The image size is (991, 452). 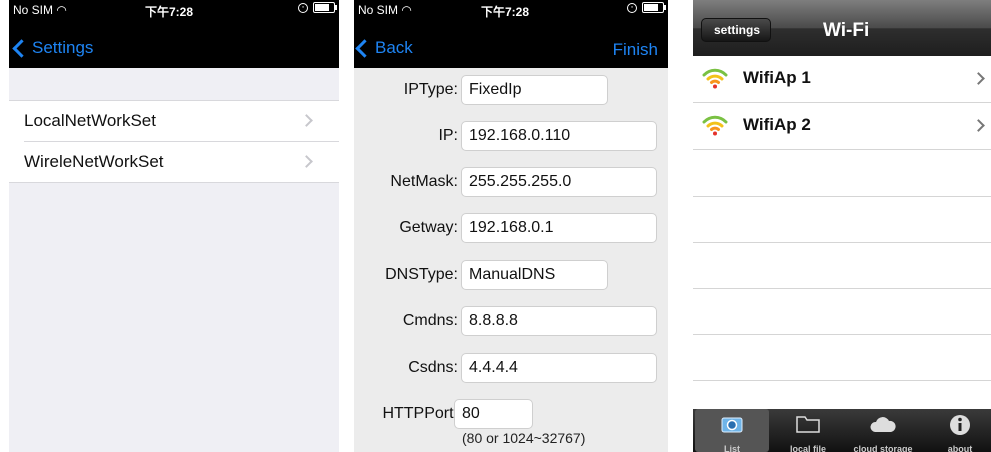 I want to click on getway-label: Getway:, so click(x=428, y=227).